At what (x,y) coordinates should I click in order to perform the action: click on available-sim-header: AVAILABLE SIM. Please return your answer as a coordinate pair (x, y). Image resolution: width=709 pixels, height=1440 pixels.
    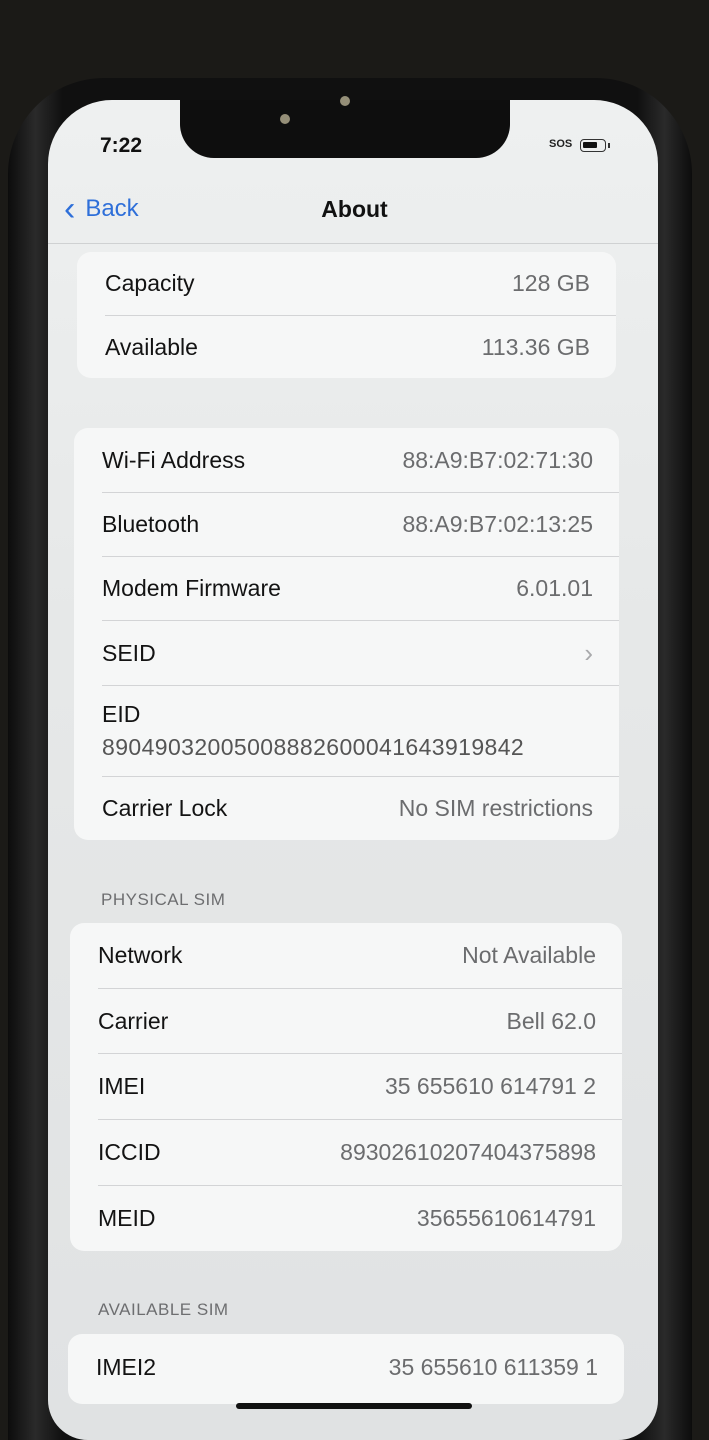
    Looking at the image, I should click on (163, 1309).